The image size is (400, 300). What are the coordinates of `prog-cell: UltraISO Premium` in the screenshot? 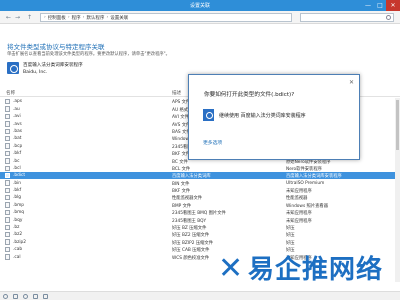 It's located at (305, 183).